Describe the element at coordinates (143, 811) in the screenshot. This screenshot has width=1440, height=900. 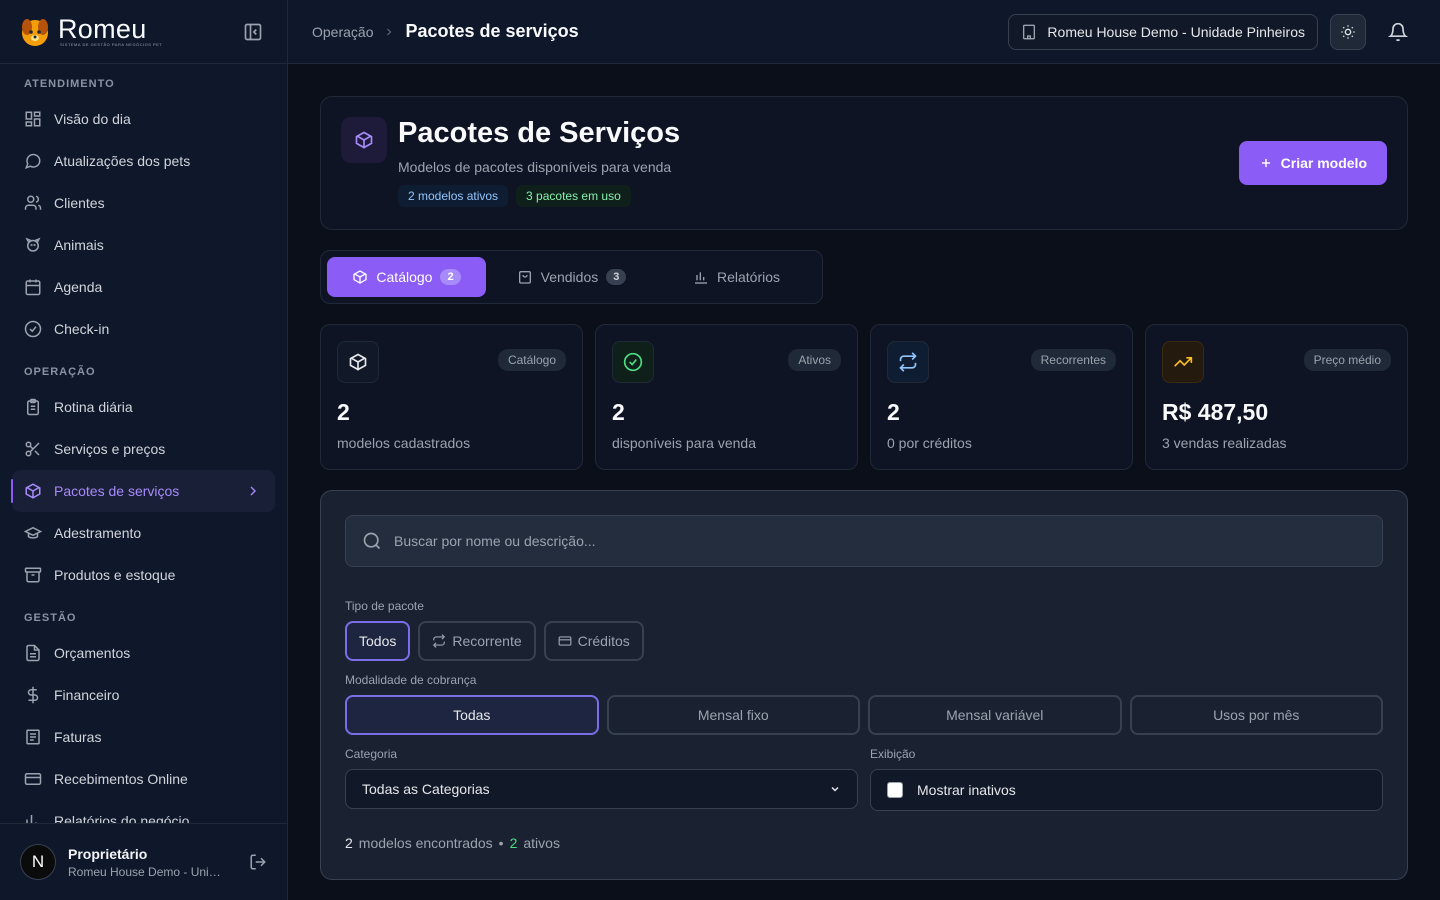
I see `sidebar-item-relatorios: Relatórios do negócio` at that location.